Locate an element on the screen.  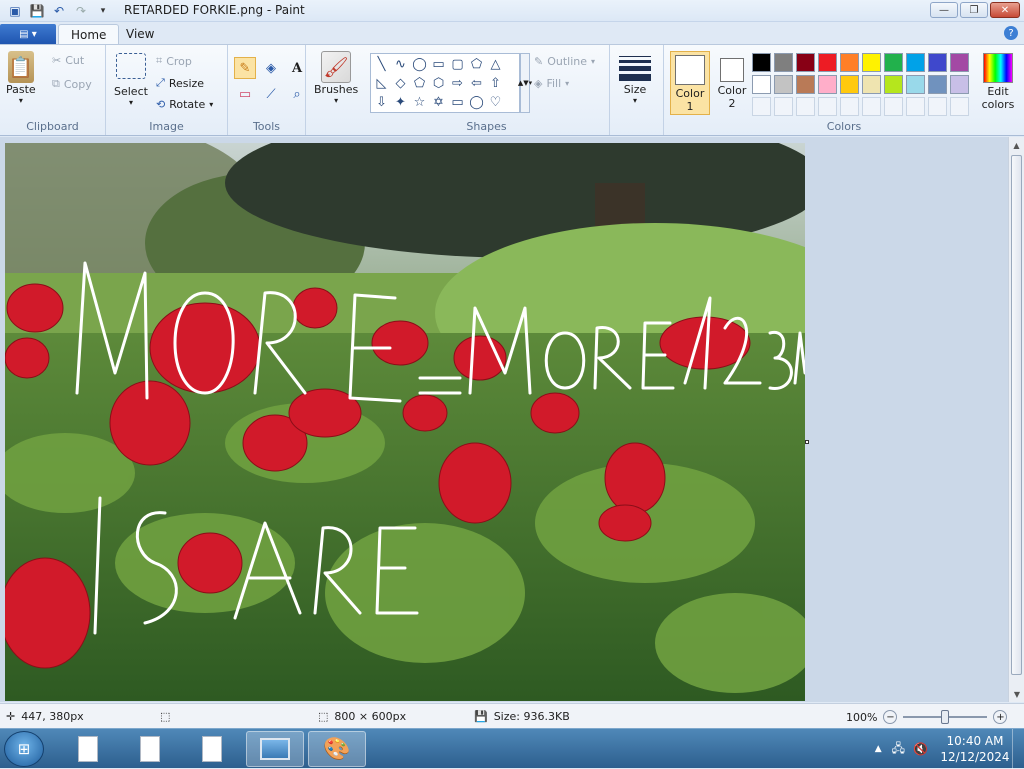
callout-rect-shape-icon: ▭ is located at coordinates (457, 102).